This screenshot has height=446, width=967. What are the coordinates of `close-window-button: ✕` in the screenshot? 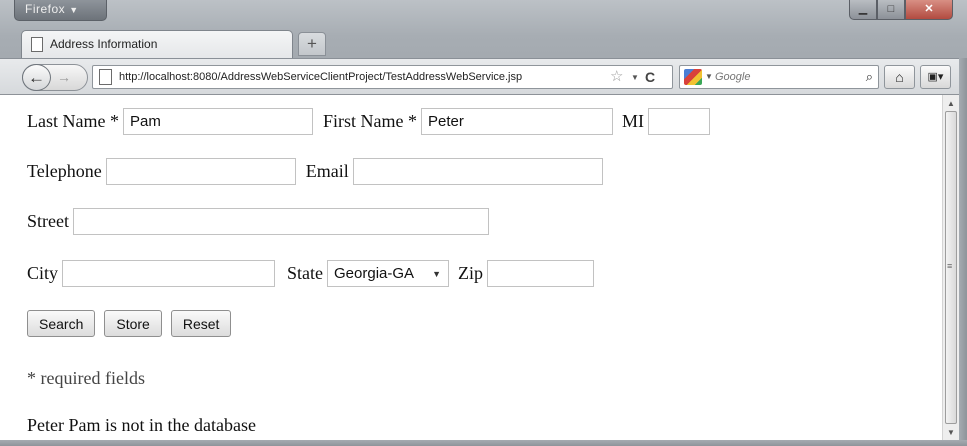 It's located at (929, 10).